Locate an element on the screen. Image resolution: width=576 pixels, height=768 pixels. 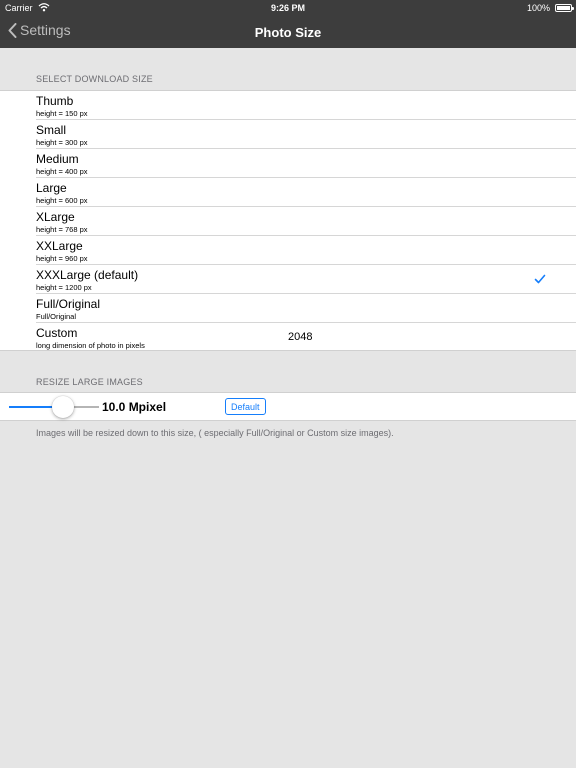
size-option-thumb: Thumb height = 150 px is located at coordinates (306, 105).